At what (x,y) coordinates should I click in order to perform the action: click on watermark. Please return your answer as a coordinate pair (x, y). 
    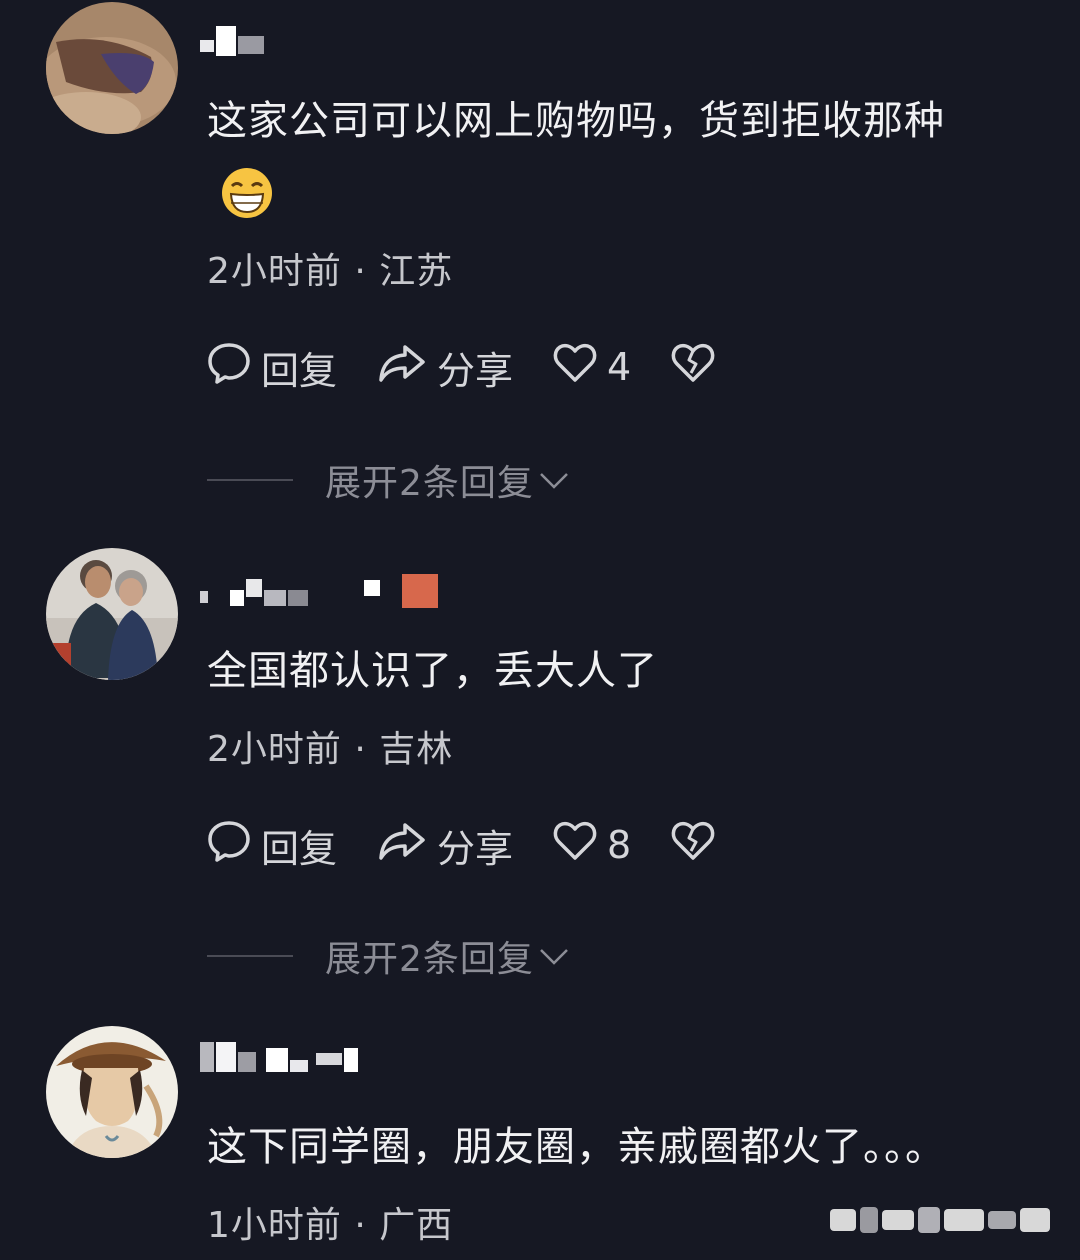
    Looking at the image, I should click on (945, 1220).